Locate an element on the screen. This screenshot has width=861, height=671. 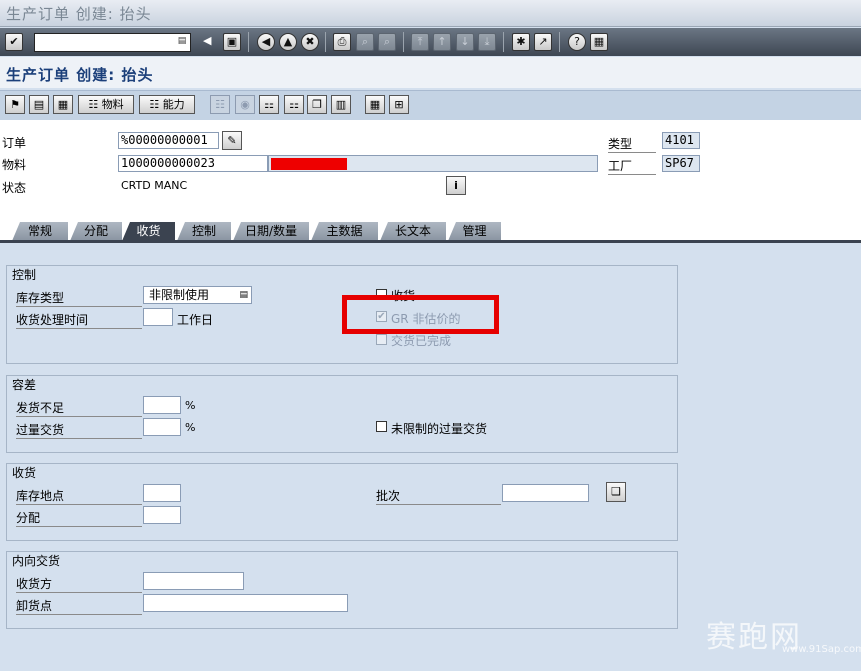
tab-long-text: 长文本 is located at coordinates (413, 231).